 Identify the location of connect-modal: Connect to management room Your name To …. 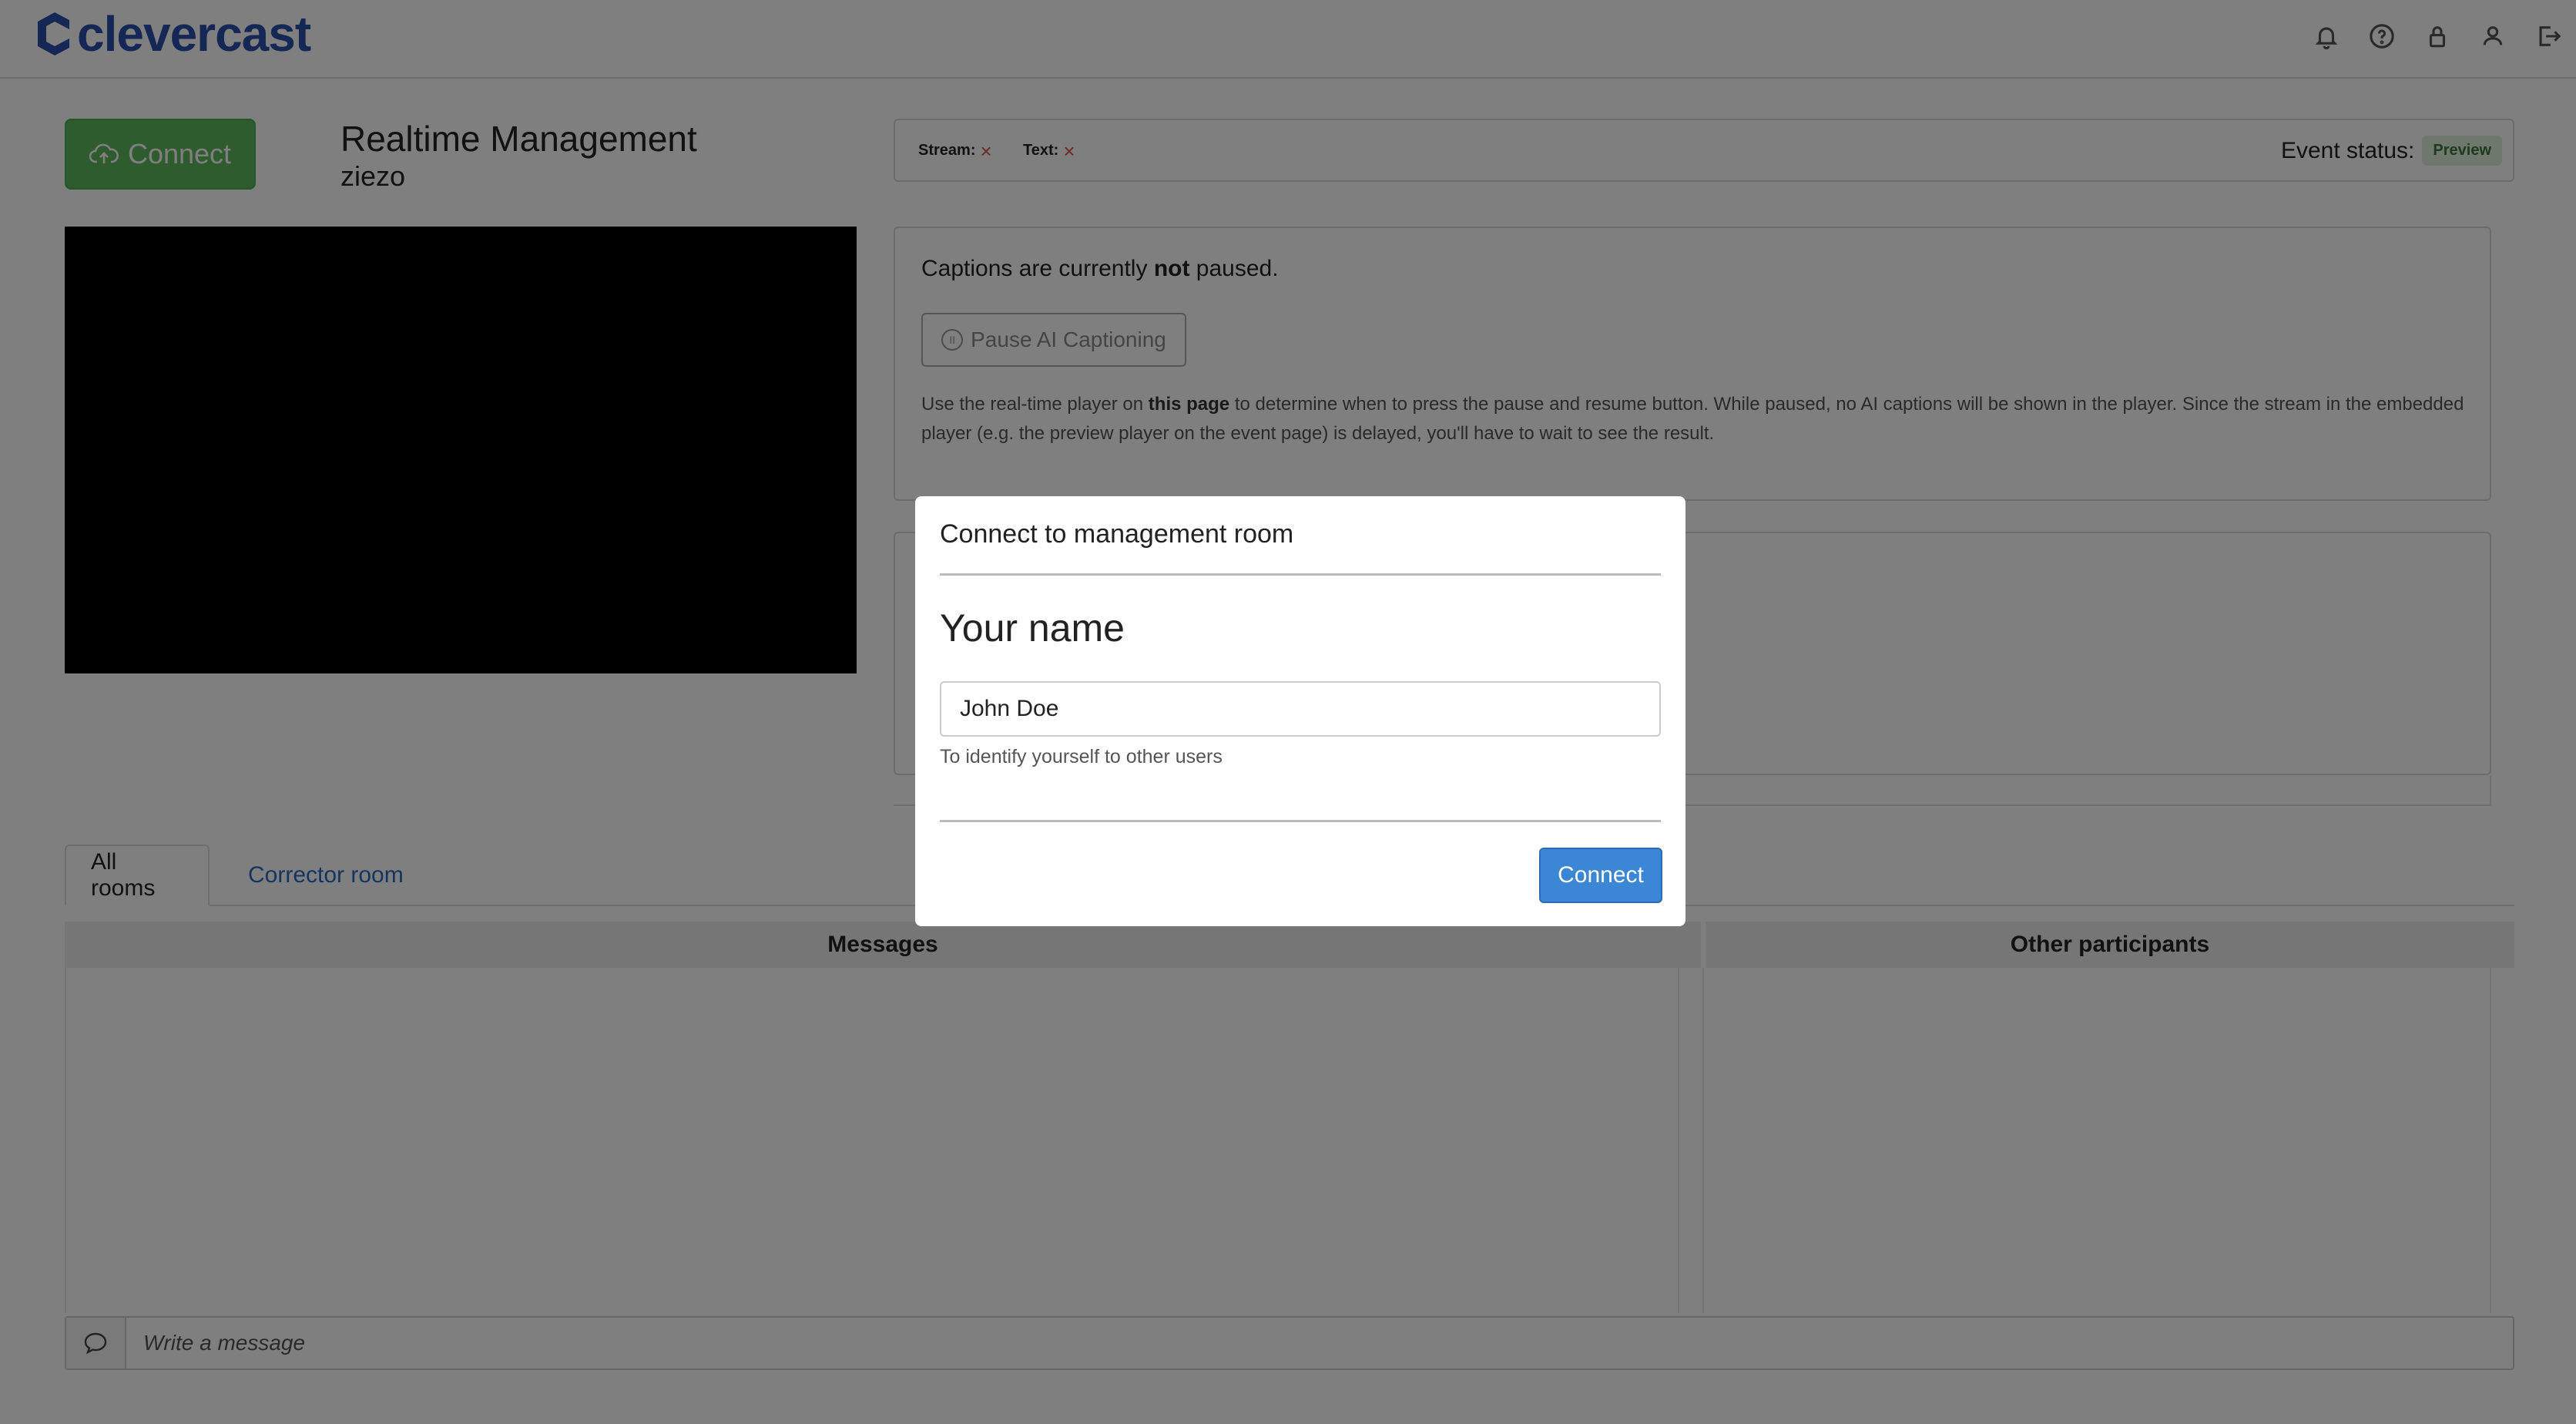
(1300, 711).